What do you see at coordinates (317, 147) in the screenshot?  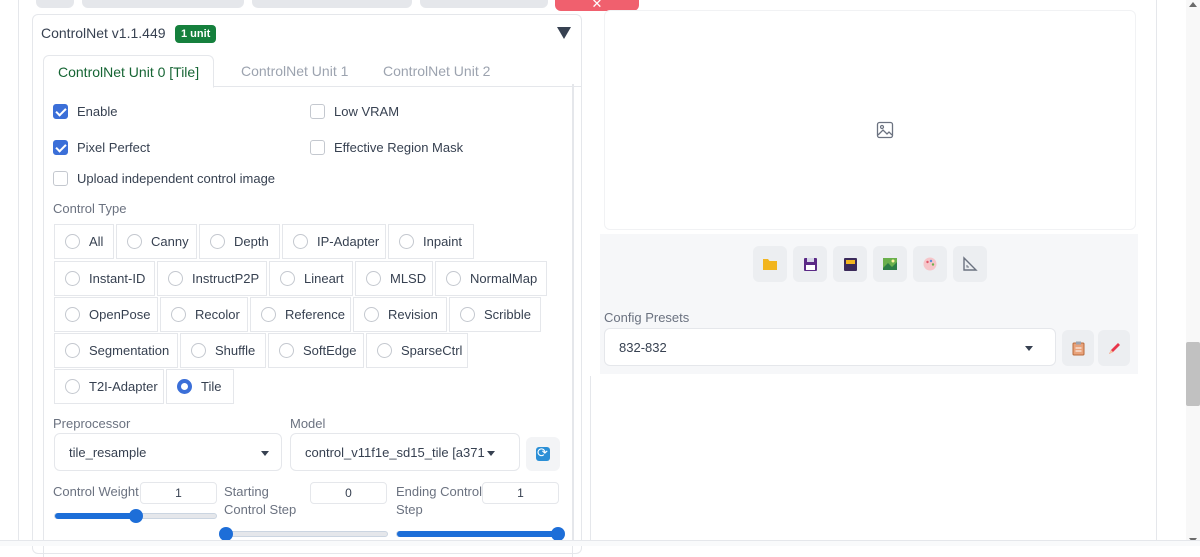 I see `checkbox-icon` at bounding box center [317, 147].